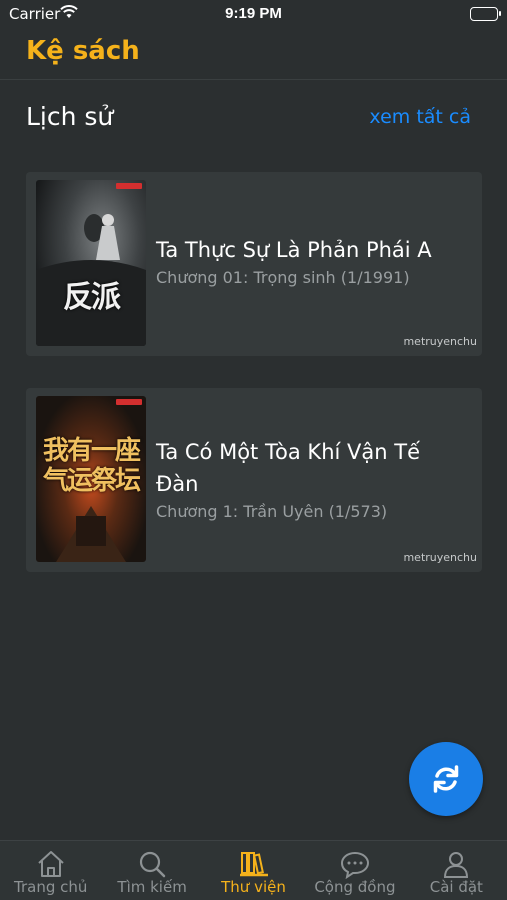 The image size is (507, 900). What do you see at coordinates (355, 887) in the screenshot?
I see `tab-label: Cộng đồng` at bounding box center [355, 887].